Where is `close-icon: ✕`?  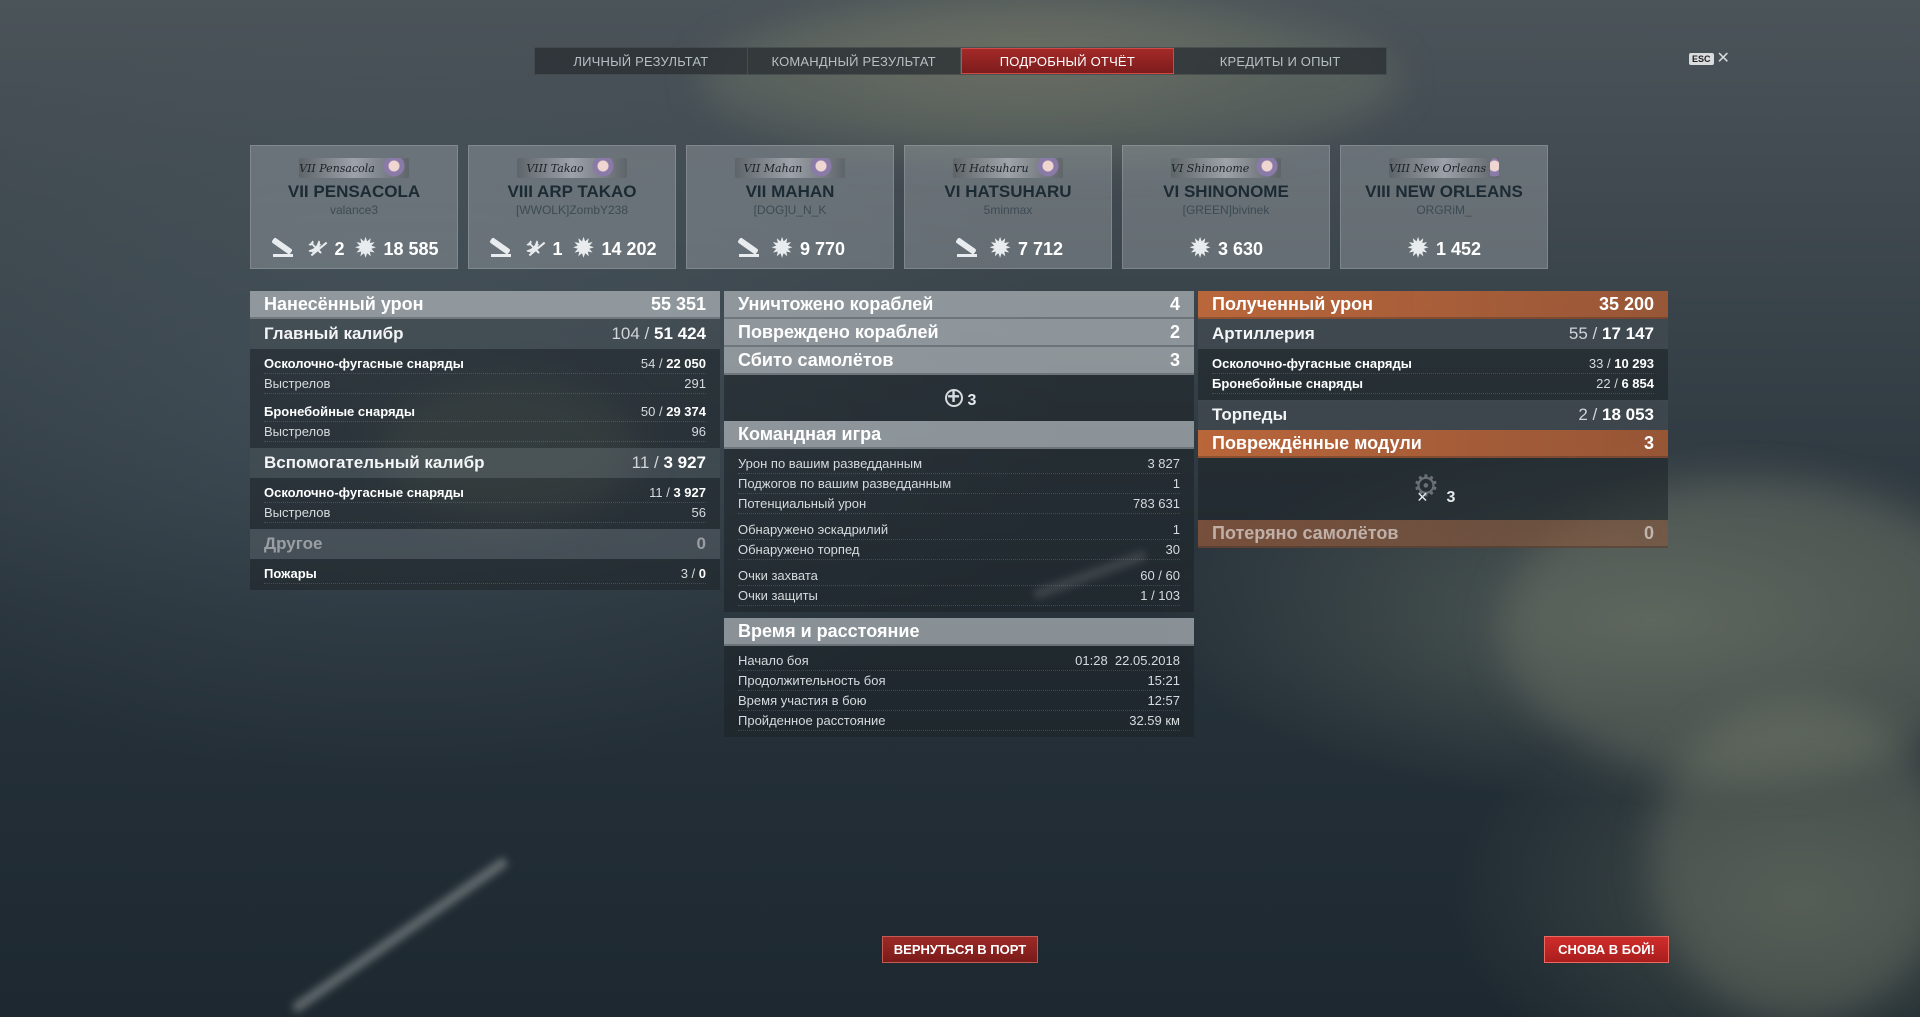
close-icon: ✕ is located at coordinates (1723, 58).